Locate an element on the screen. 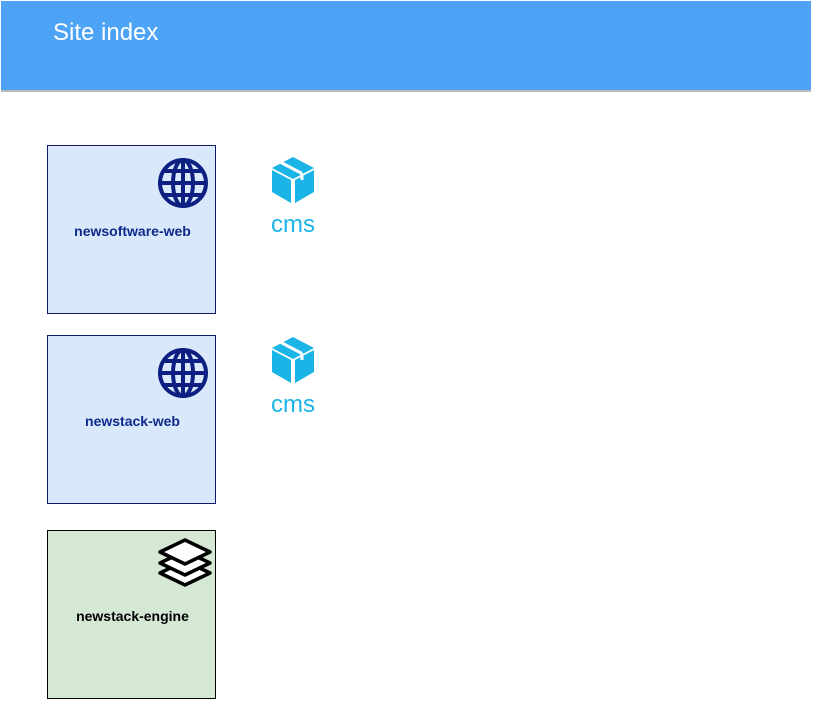 The image size is (814, 701). node-label: newsoftware-web is located at coordinates (132, 231).